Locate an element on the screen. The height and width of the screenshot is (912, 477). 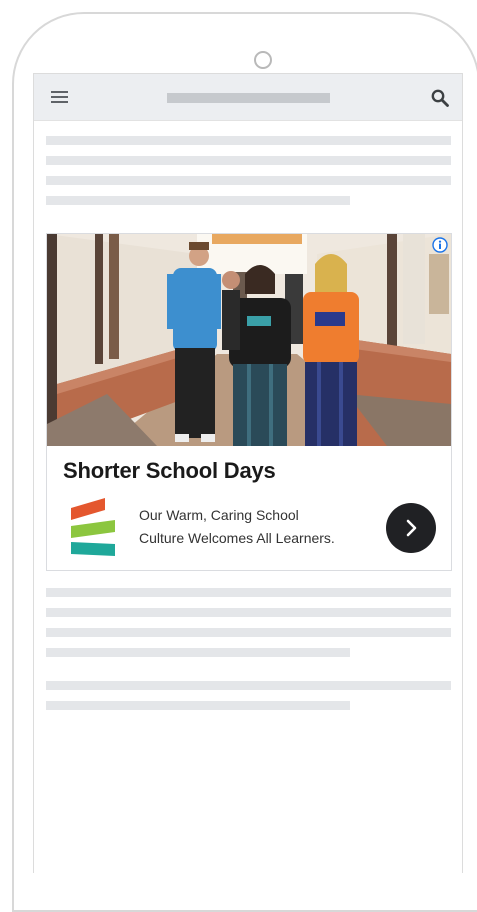
ad-body-line: Our Warm, Caring School is located at coordinates (219, 515).